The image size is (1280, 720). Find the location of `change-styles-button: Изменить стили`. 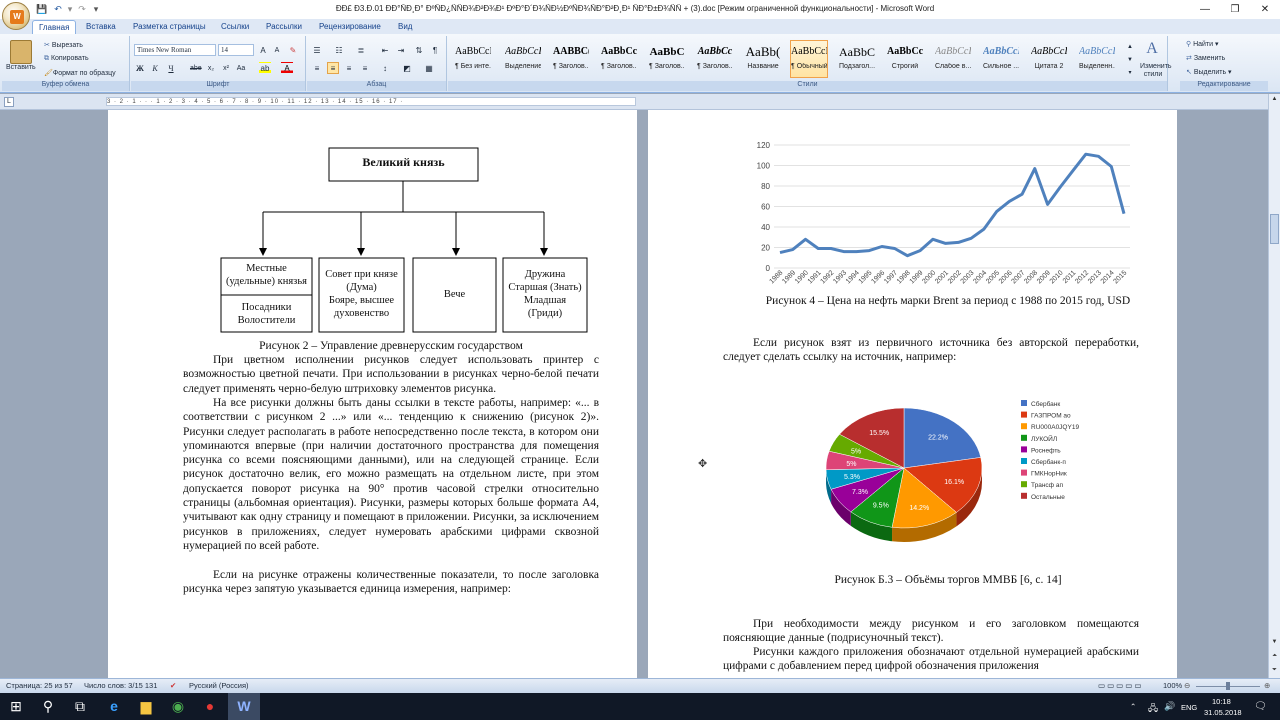

change-styles-button: Изменить стили is located at coordinates (1156, 71).